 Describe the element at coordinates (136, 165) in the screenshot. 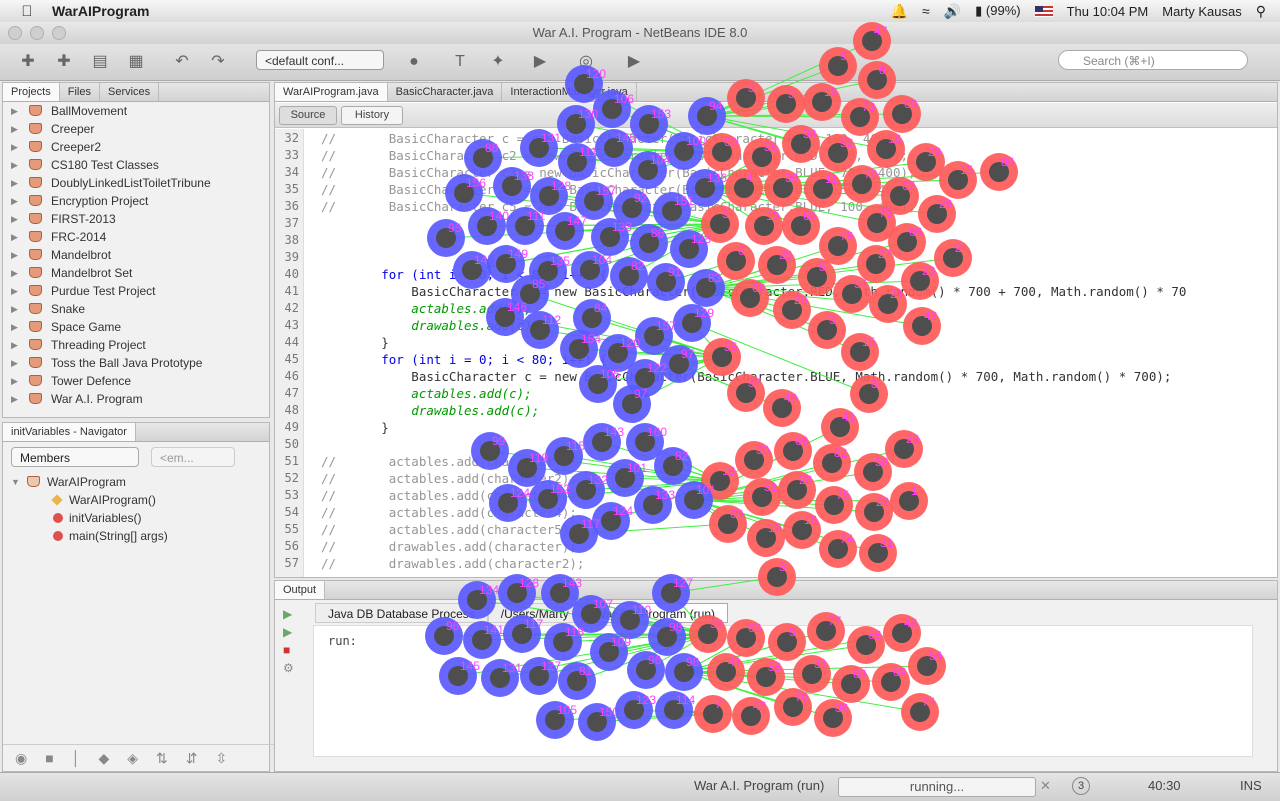

I see `project-item: ▶ CS180 Test Classes` at that location.